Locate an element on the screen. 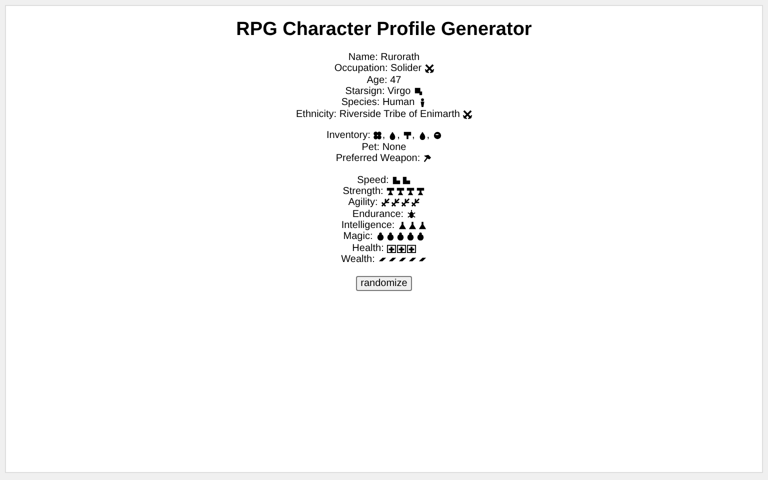 Image resolution: width=768 pixels, height=480 pixels. profile-field: Species: Human is located at coordinates (378, 102).